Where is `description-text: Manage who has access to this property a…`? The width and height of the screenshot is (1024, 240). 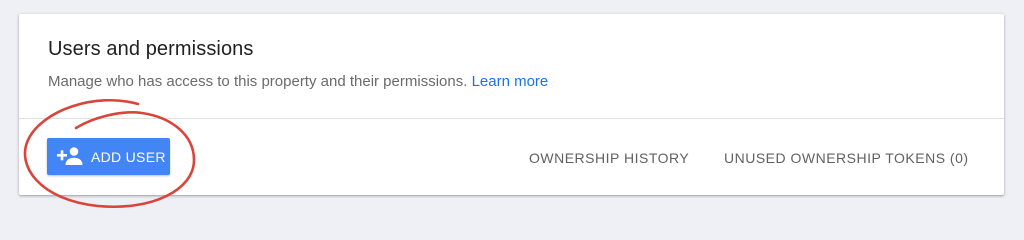
description-text: Manage who has access to this property a… is located at coordinates (258, 81).